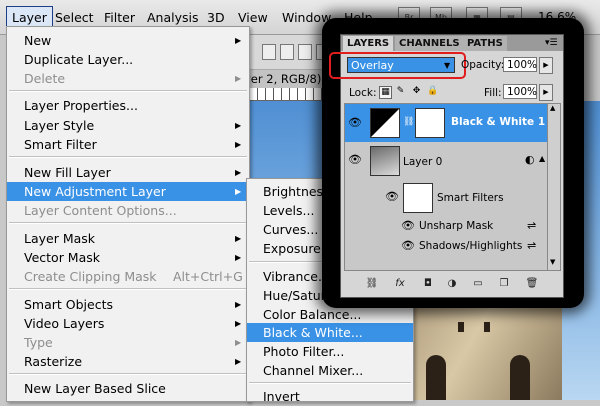 This screenshot has width=600, height=406. What do you see at coordinates (128, 257) in the screenshot?
I see `menu-item-vector-mask: Vector Mask ▶` at bounding box center [128, 257].